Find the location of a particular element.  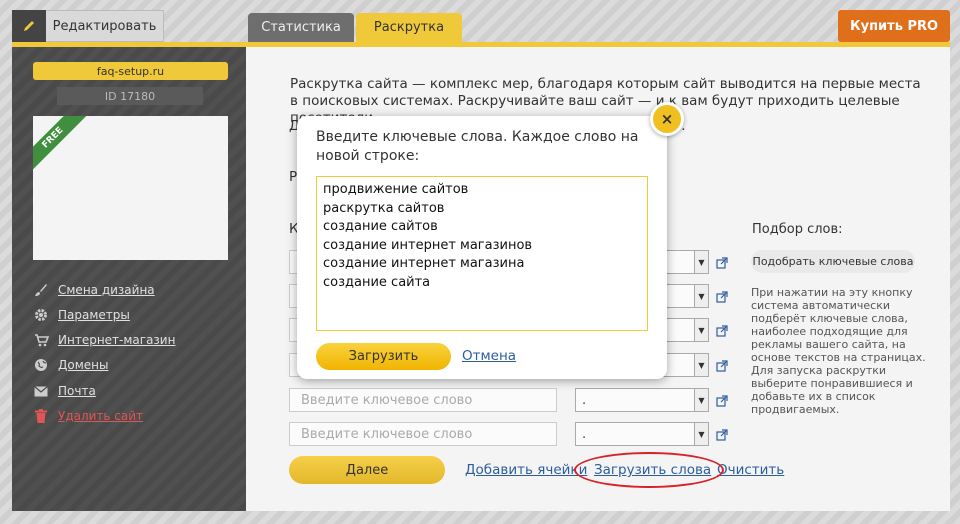

pencil-icon is located at coordinates (29, 26).